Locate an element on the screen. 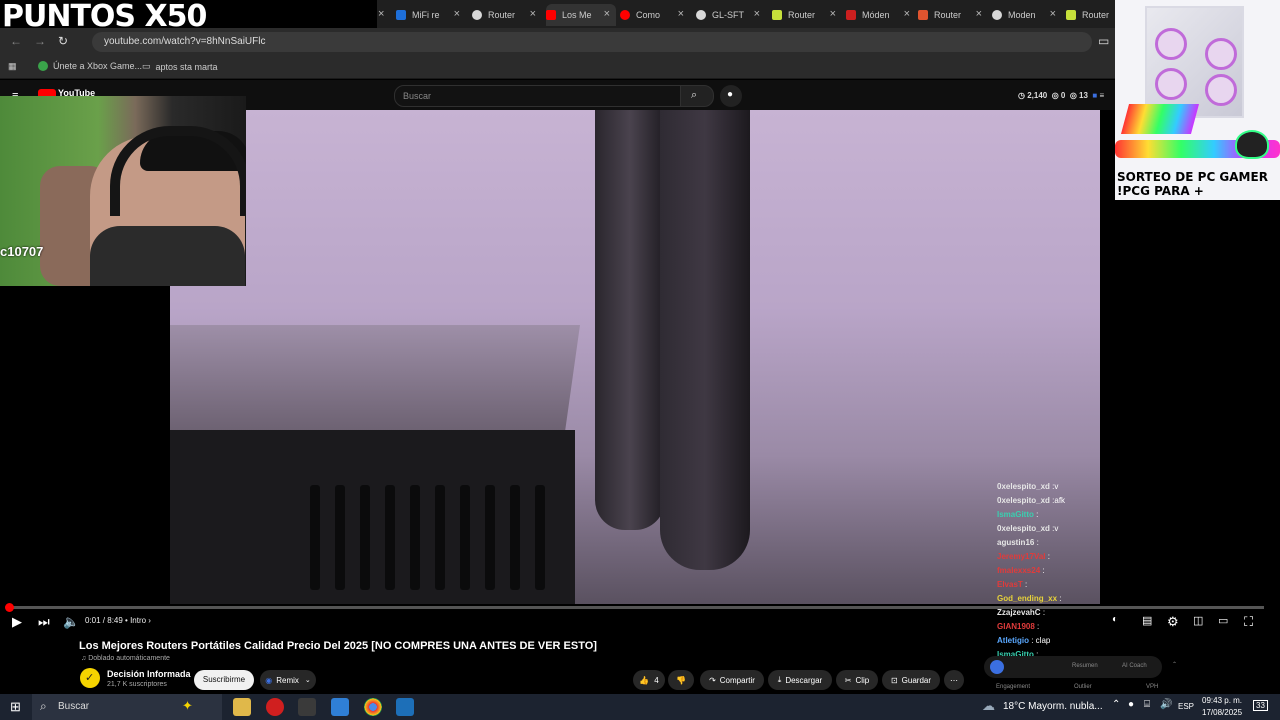 The image size is (1280, 720). chat-username: agustin16 is located at coordinates (1015, 542).